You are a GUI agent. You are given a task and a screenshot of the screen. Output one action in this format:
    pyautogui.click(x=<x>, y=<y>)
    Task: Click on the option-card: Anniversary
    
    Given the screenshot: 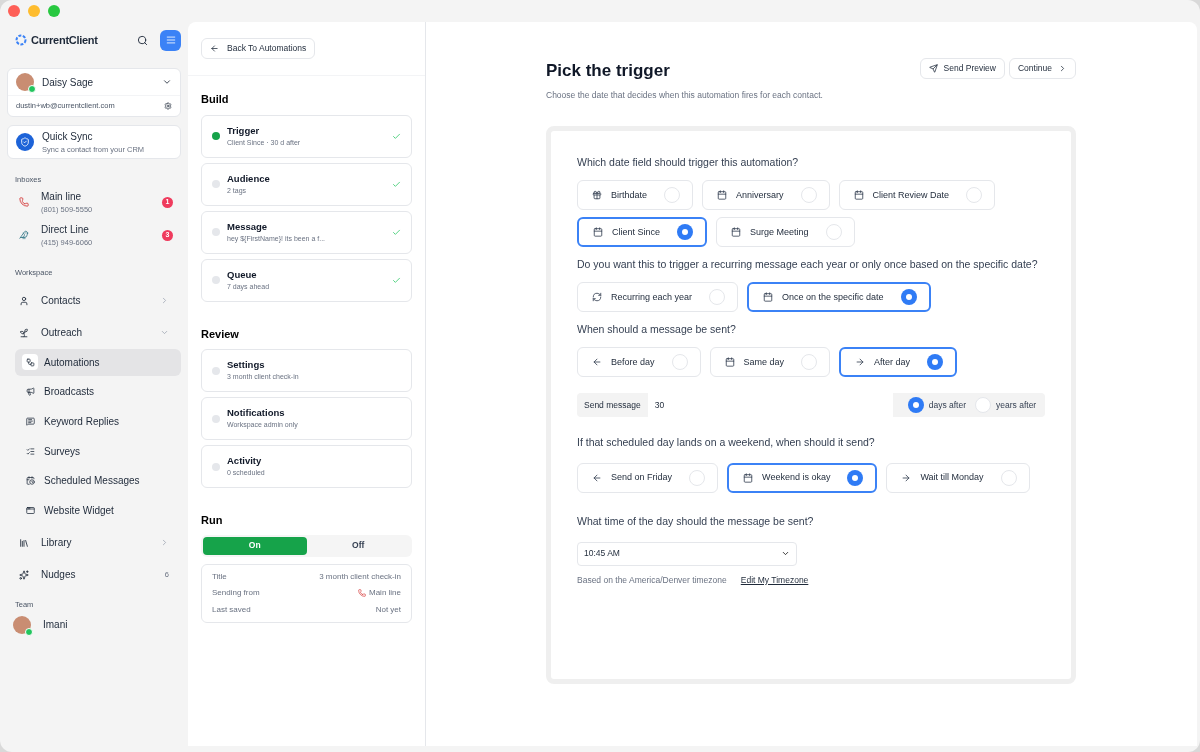 What is the action you would take?
    pyautogui.click(x=766, y=195)
    